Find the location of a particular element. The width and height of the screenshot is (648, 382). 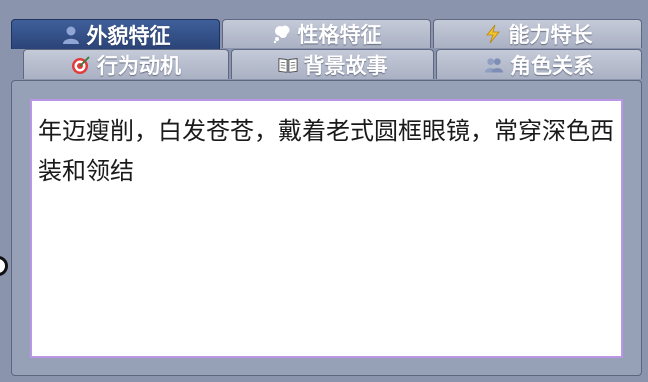

tab-abilities: 能力特长 is located at coordinates (537, 33).